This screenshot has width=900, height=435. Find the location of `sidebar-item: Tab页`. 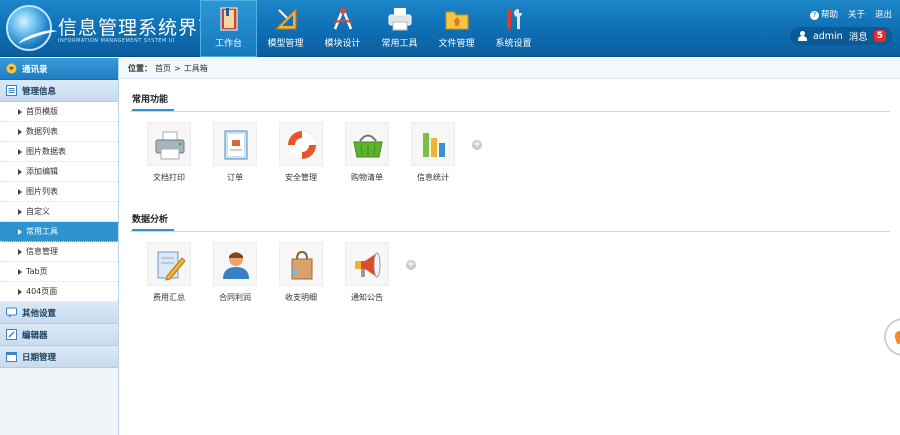

sidebar-item: Tab页 is located at coordinates (59, 272).